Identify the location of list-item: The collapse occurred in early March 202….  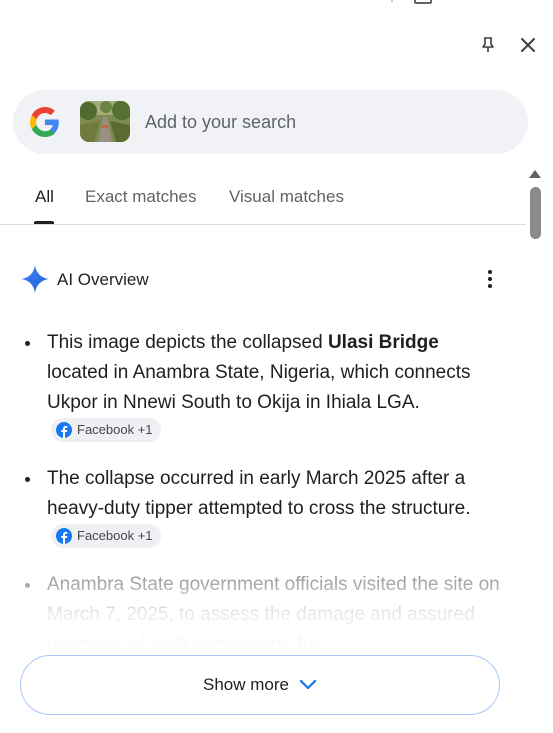
(262, 510).